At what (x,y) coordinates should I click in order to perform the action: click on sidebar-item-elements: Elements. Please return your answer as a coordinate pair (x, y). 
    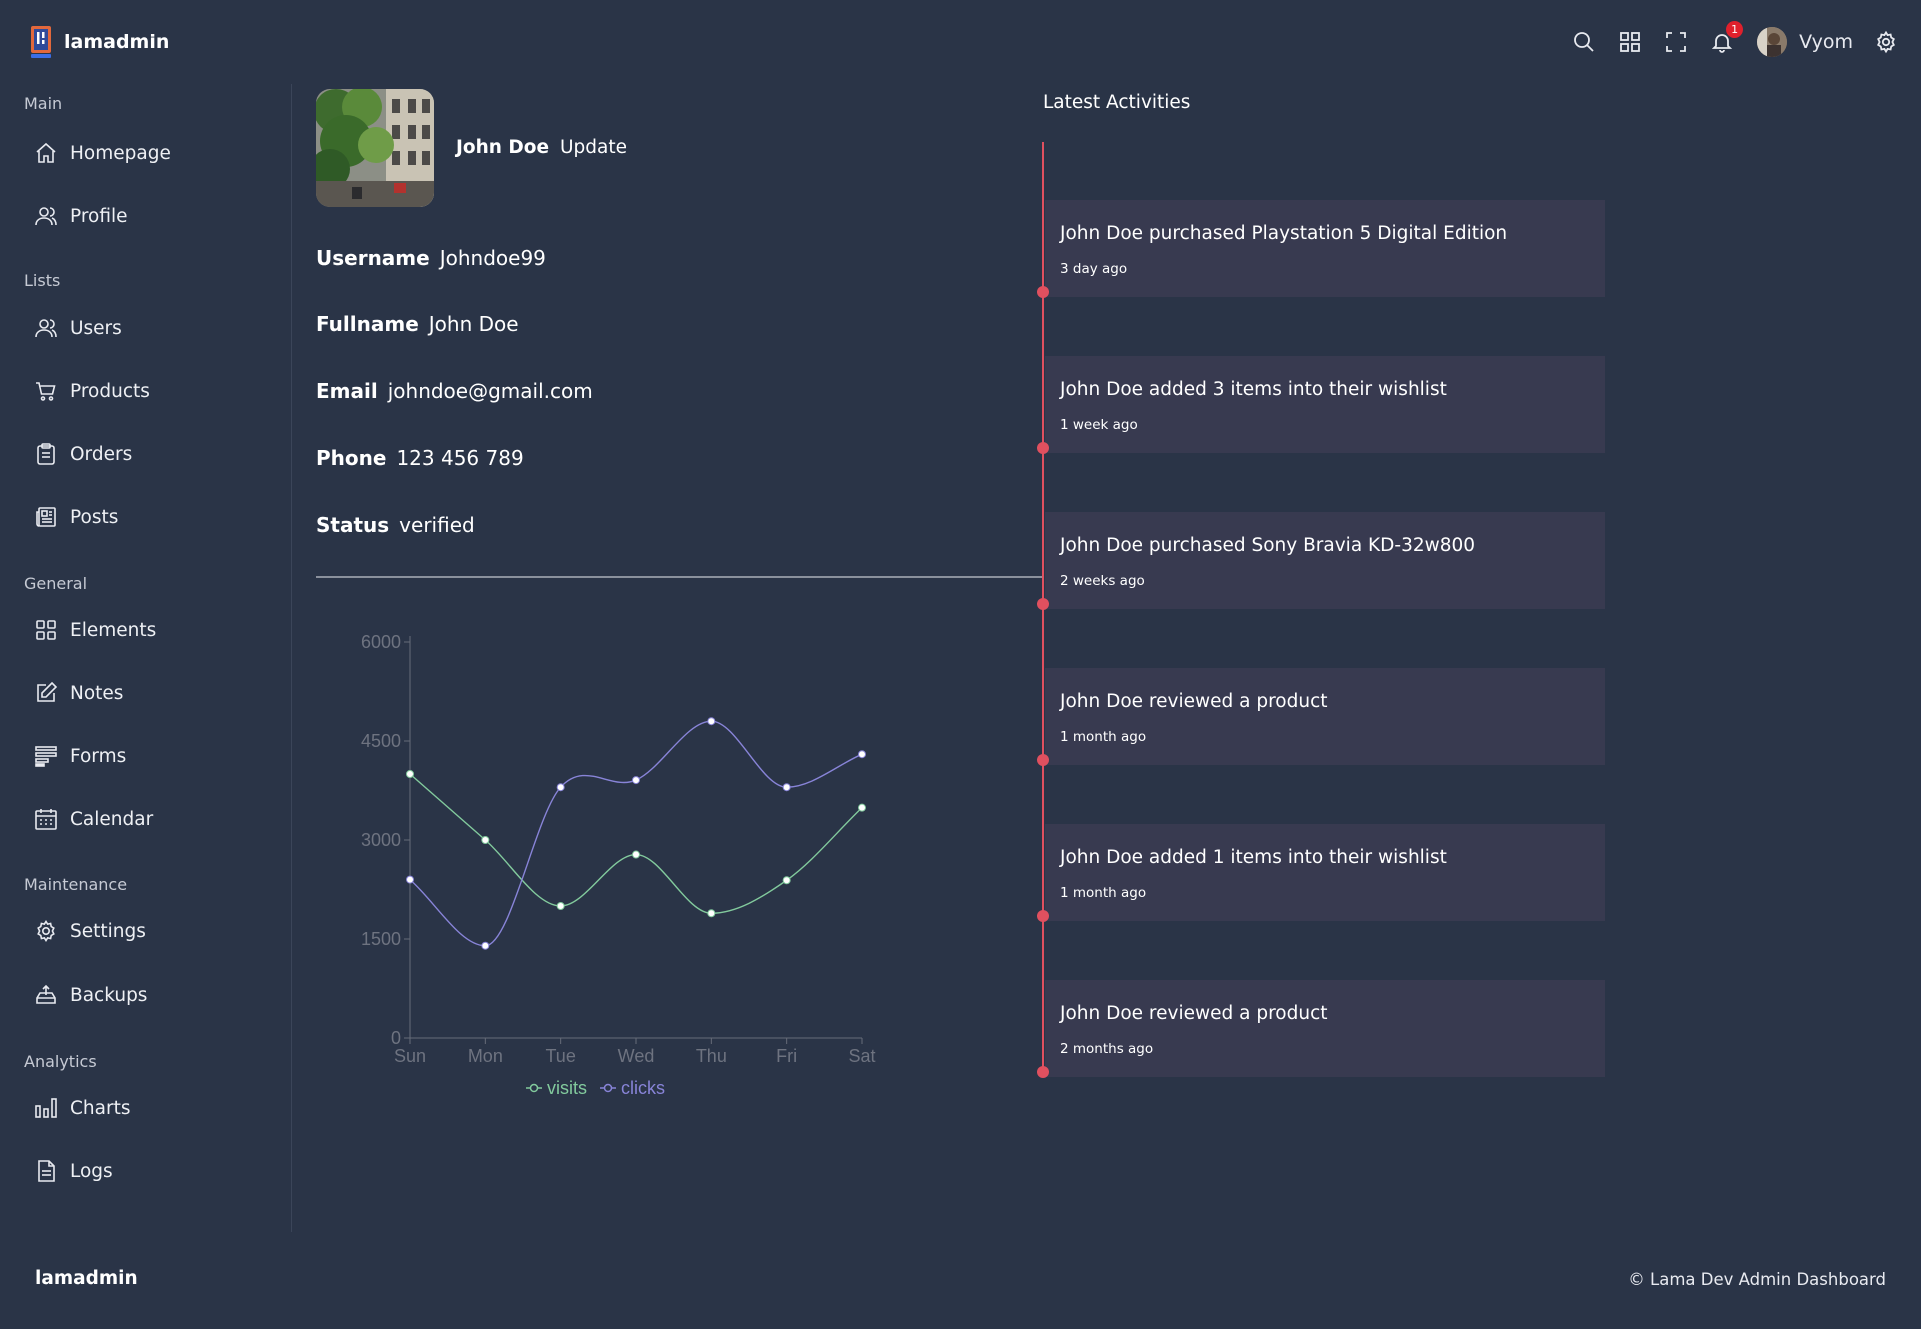
    Looking at the image, I should click on (95, 630).